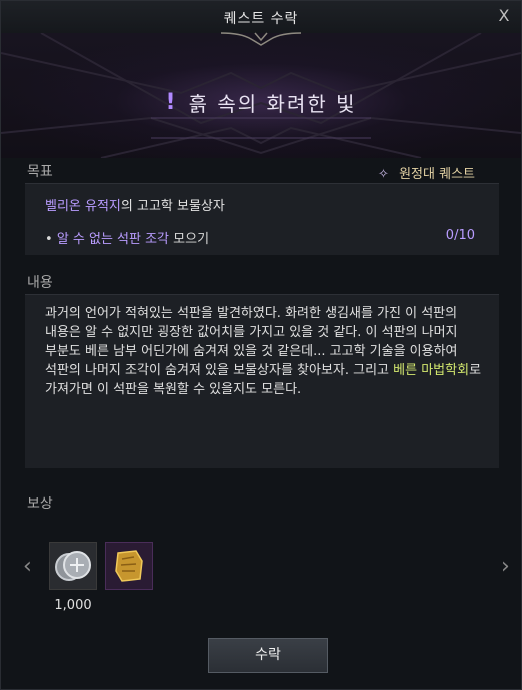 The image size is (522, 690). I want to click on reward-next-arrow: ›, so click(505, 566).